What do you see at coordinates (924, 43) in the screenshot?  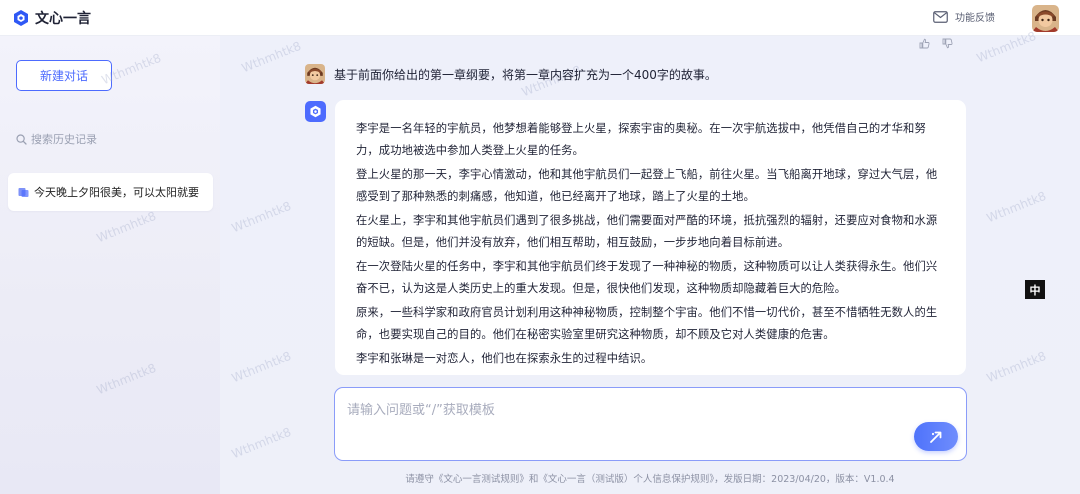 I see `thumbs-up-icon` at bounding box center [924, 43].